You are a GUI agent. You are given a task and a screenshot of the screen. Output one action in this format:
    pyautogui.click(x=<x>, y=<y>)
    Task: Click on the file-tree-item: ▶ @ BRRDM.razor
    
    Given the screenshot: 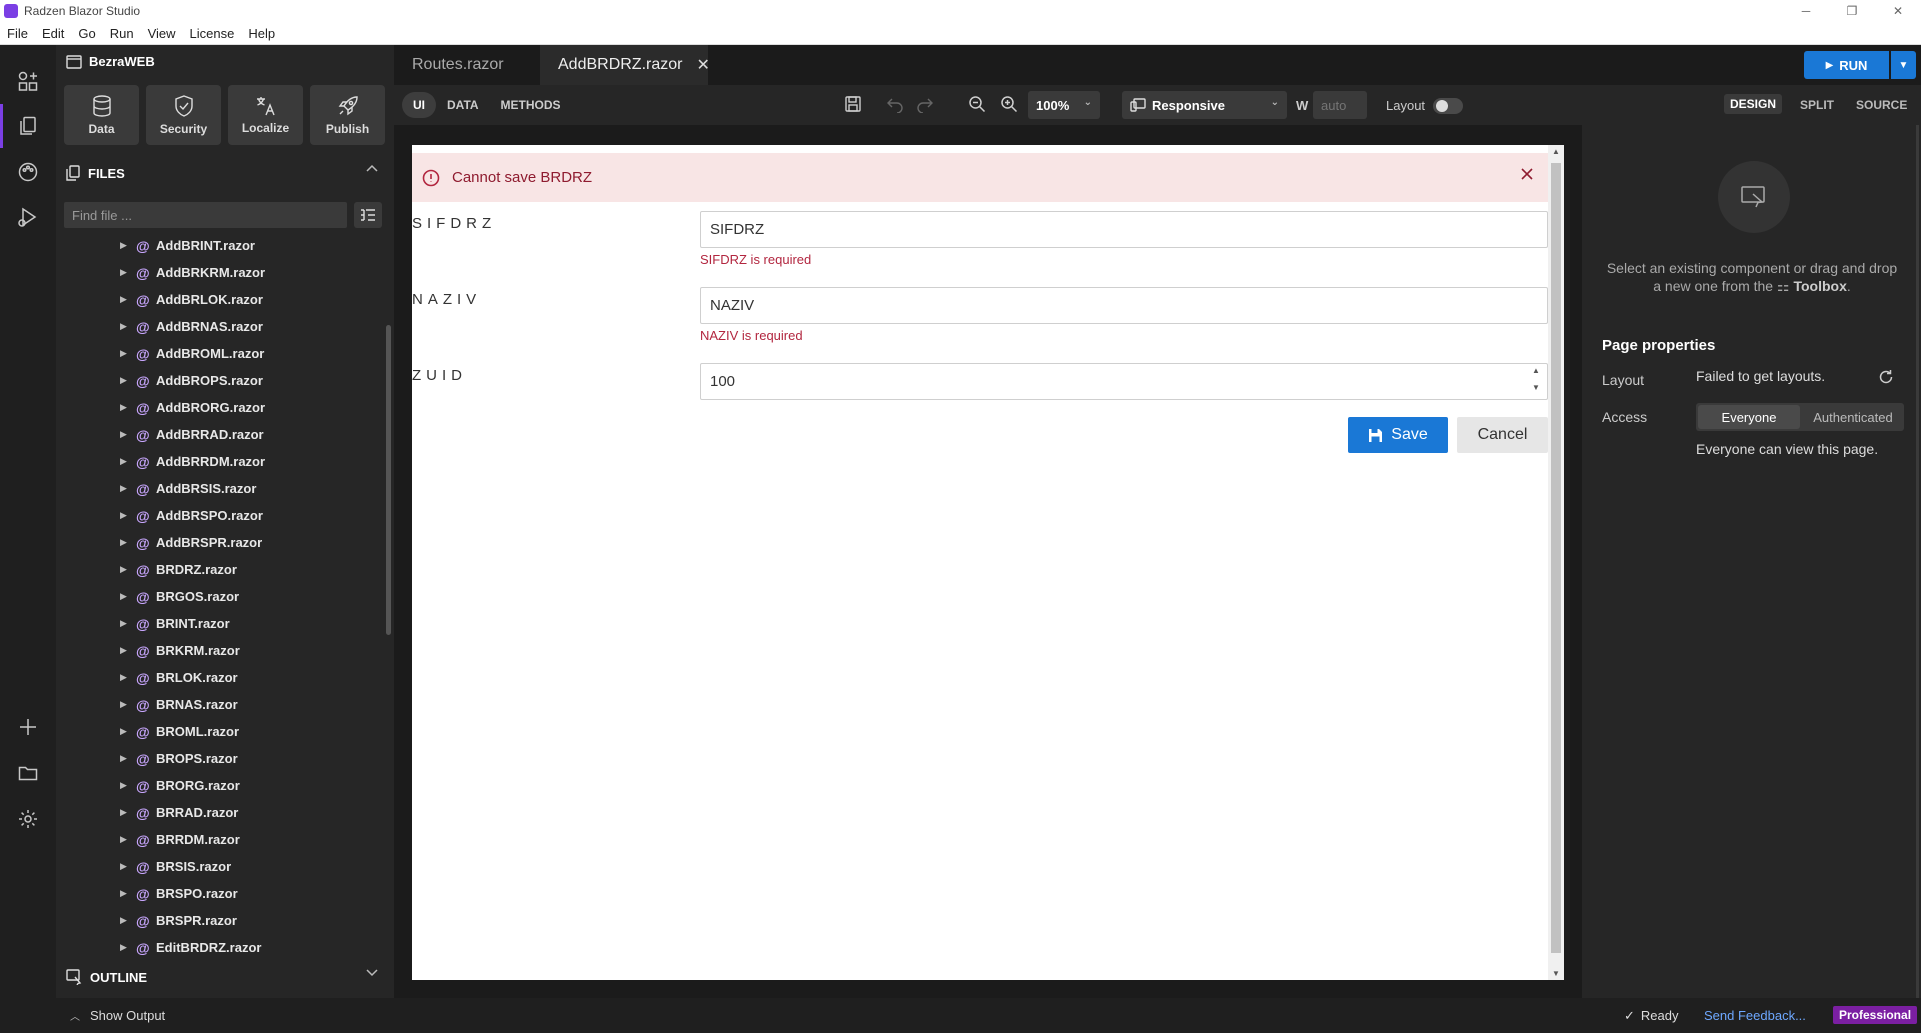 What is the action you would take?
    pyautogui.click(x=216, y=839)
    